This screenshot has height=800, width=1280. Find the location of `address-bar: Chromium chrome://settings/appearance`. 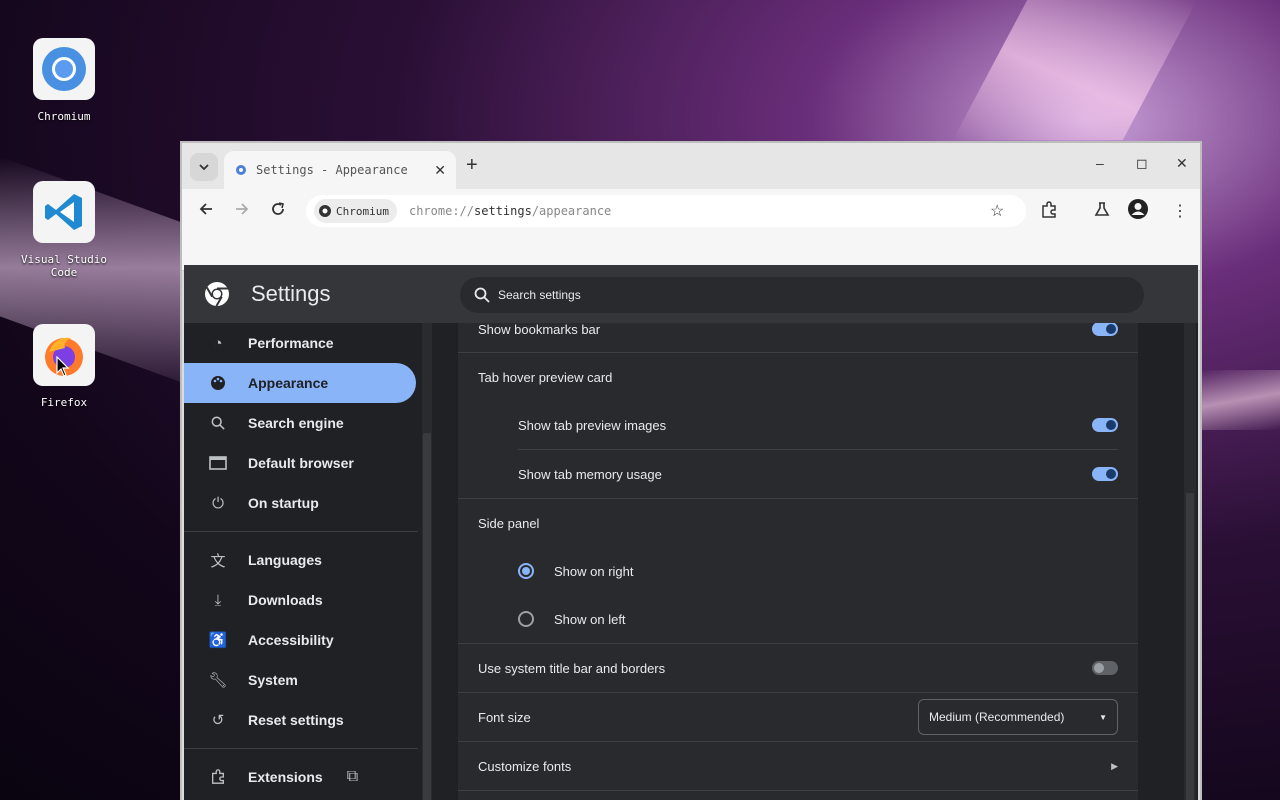

address-bar: Chromium chrome://settings/appearance is located at coordinates (666, 211).